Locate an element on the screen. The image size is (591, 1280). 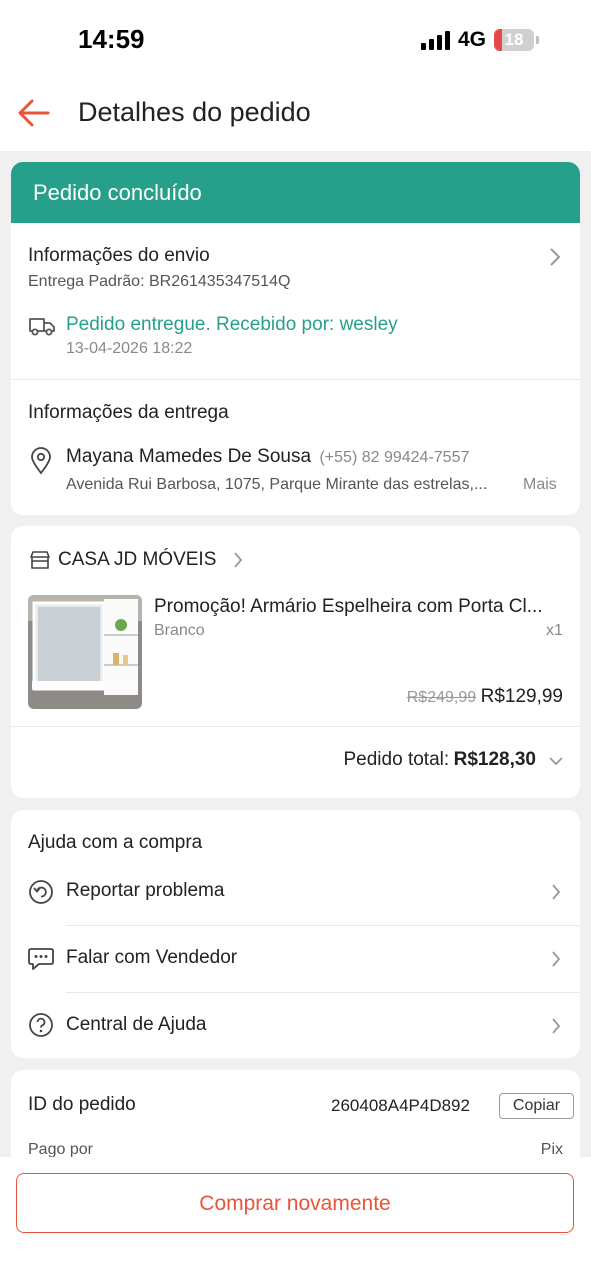
buy-again-button: Comprar novamente is located at coordinates (295, 1203).